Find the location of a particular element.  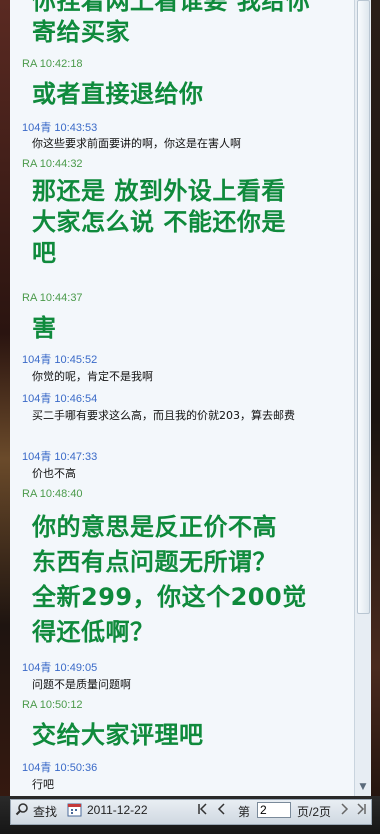

page-label-prefix: 第 is located at coordinates (244, 812).